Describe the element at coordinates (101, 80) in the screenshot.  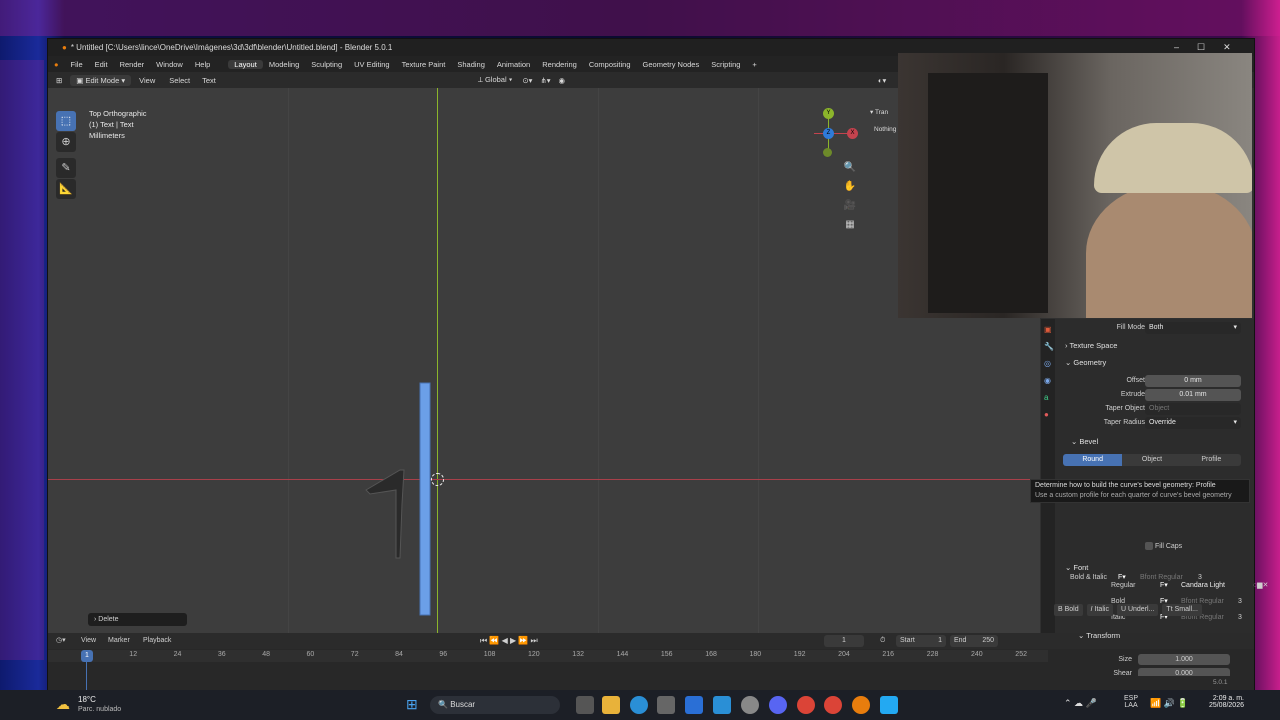
I see `mode-select: ▣ Edit Mode ▾` at that location.